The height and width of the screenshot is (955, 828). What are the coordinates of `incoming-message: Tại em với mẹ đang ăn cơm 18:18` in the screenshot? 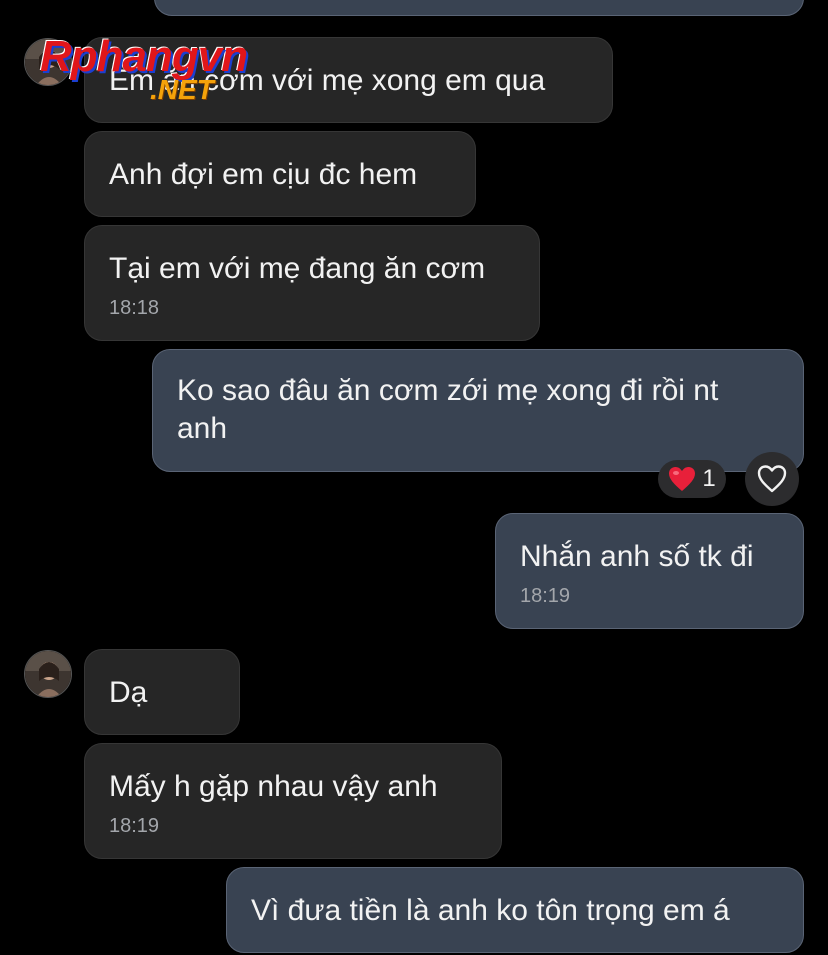 It's located at (312, 283).